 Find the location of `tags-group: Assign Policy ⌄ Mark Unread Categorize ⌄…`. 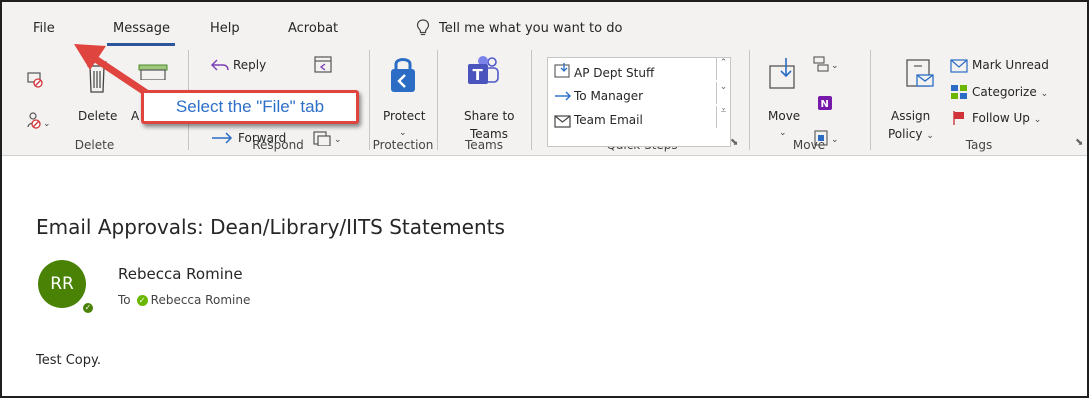

tags-group: Assign Policy ⌄ Mark Unread Categorize ⌄… is located at coordinates (979, 101).